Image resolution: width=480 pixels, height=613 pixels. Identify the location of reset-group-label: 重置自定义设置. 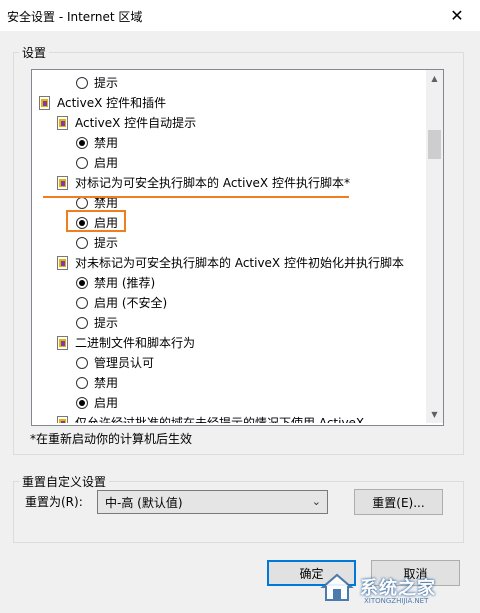
(64, 481).